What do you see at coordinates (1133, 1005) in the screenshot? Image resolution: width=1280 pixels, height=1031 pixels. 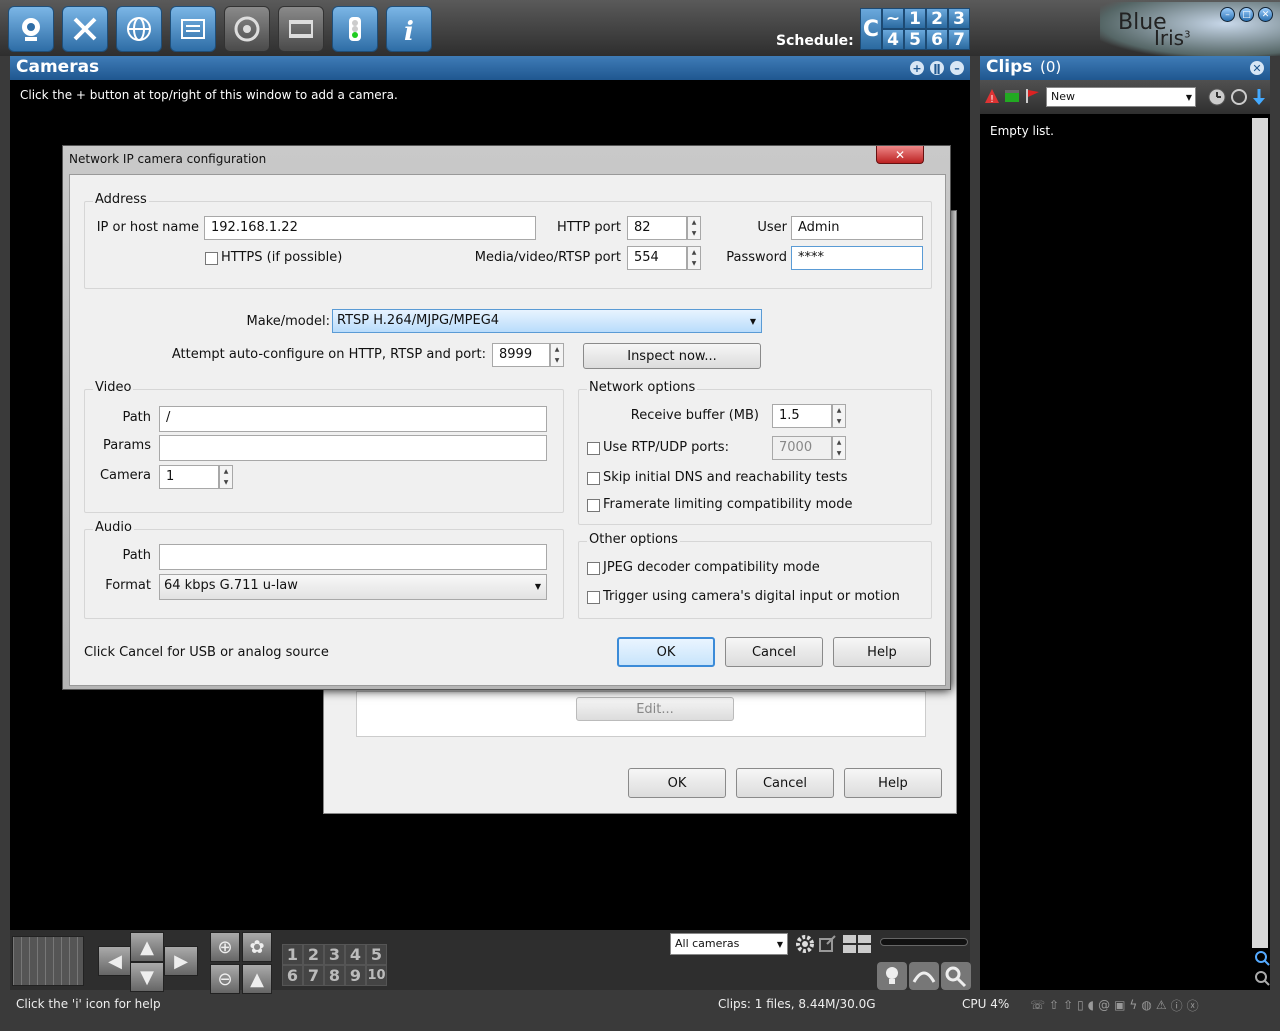 I see `lightning-icon: ϟ` at bounding box center [1133, 1005].